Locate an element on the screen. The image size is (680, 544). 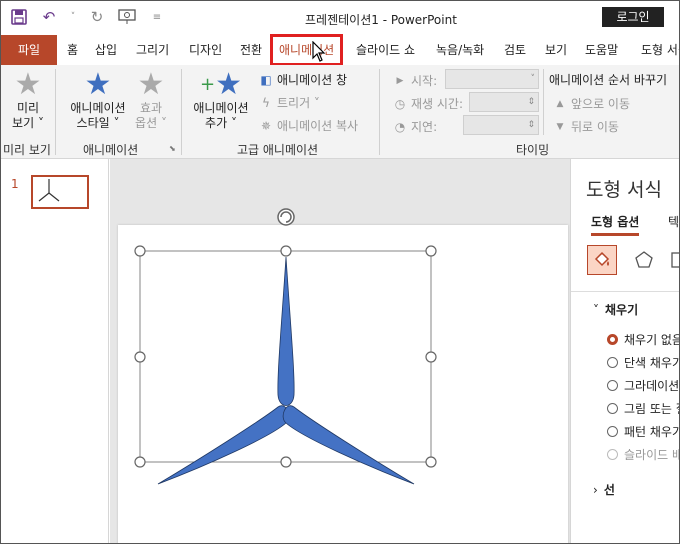
slide-thumbnail is located at coordinates (60, 192).